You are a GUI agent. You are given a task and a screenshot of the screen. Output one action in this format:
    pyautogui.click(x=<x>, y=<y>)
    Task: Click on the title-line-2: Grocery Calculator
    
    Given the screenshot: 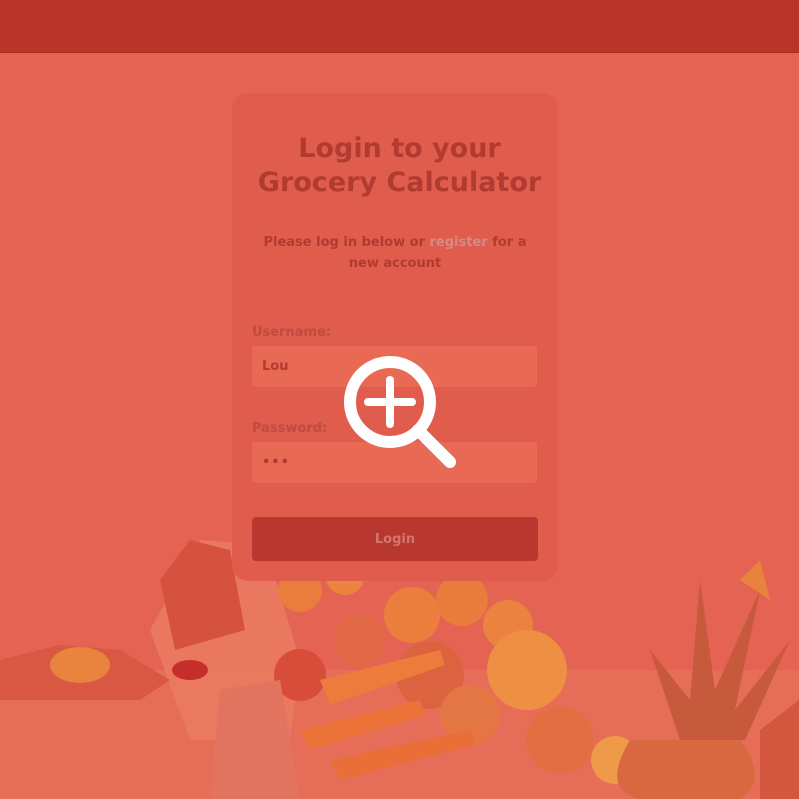 What is the action you would take?
    pyautogui.click(x=399, y=182)
    